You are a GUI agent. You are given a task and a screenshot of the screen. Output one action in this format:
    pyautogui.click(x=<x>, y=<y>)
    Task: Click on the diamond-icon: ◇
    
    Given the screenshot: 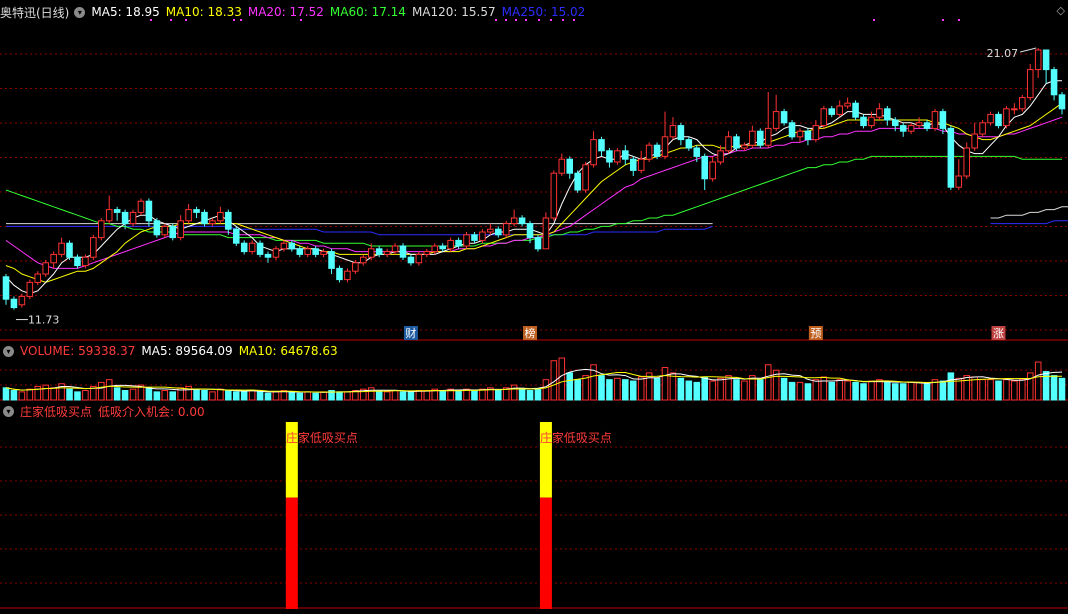 What is the action you would take?
    pyautogui.click(x=1061, y=10)
    